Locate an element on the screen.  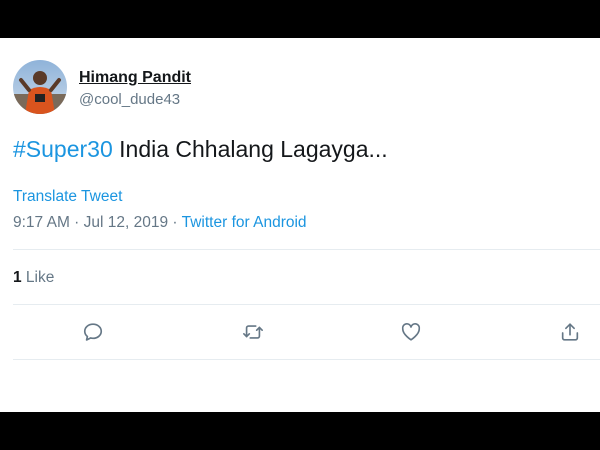
author-handle: @cool_dude43 is located at coordinates (129, 99).